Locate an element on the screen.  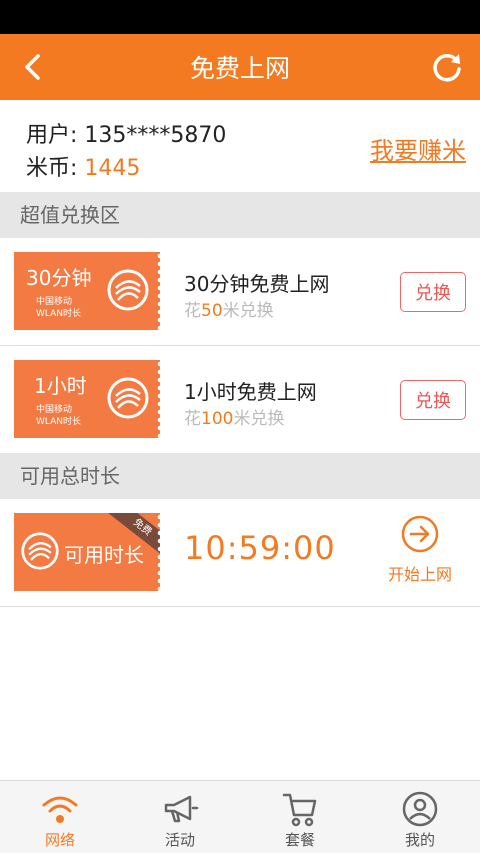
offer-title: 30分钟免费上网 is located at coordinates (257, 284).